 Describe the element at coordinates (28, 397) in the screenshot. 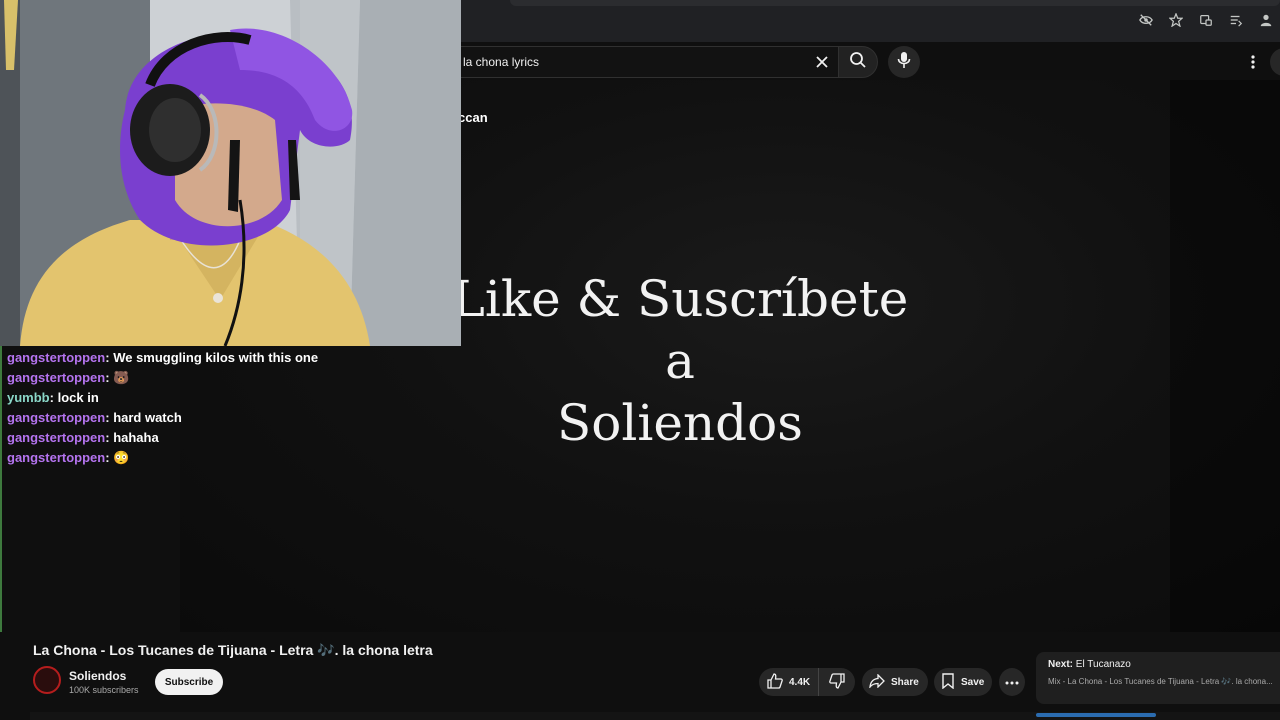

I see `chat-username: yumbb` at that location.